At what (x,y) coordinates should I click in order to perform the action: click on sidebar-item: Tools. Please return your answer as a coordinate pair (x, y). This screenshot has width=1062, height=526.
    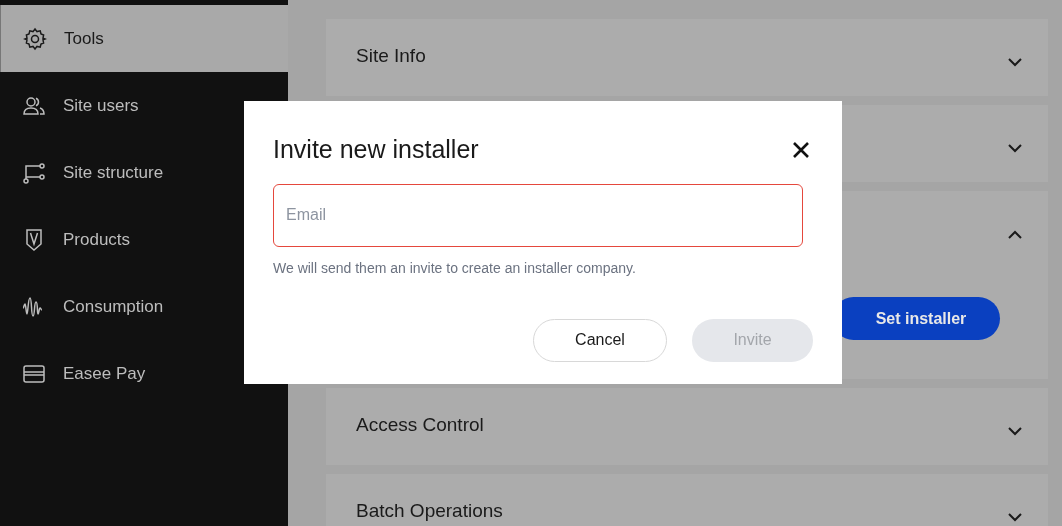
    Looking at the image, I should click on (144, 38).